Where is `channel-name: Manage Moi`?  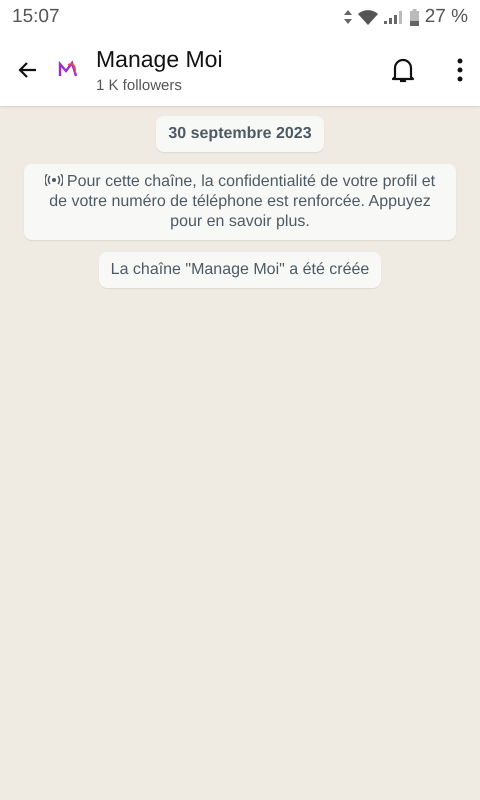 channel-name: Manage Moi is located at coordinates (160, 59).